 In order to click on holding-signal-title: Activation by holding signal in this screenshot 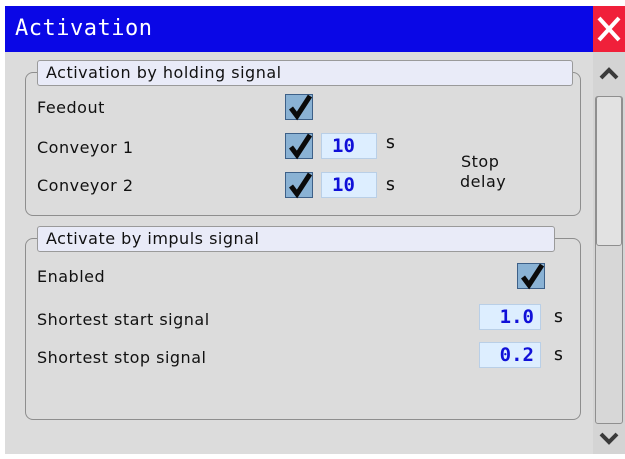, I will do `click(305, 73)`.